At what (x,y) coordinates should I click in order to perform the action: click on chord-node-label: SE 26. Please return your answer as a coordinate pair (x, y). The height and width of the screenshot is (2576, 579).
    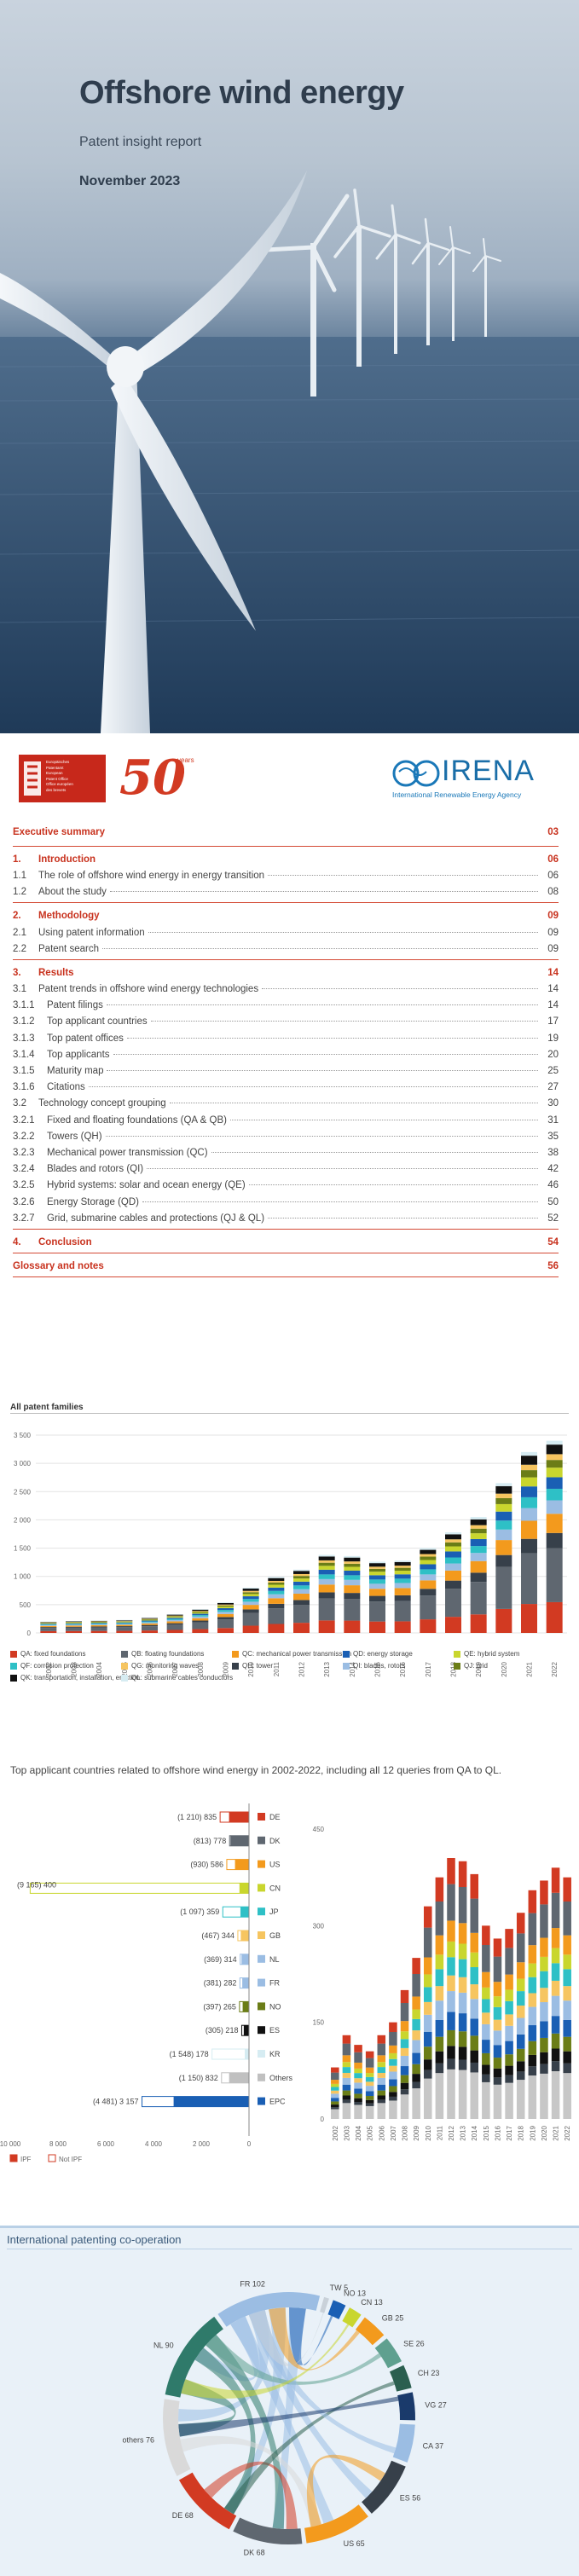
    Looking at the image, I should click on (414, 2344).